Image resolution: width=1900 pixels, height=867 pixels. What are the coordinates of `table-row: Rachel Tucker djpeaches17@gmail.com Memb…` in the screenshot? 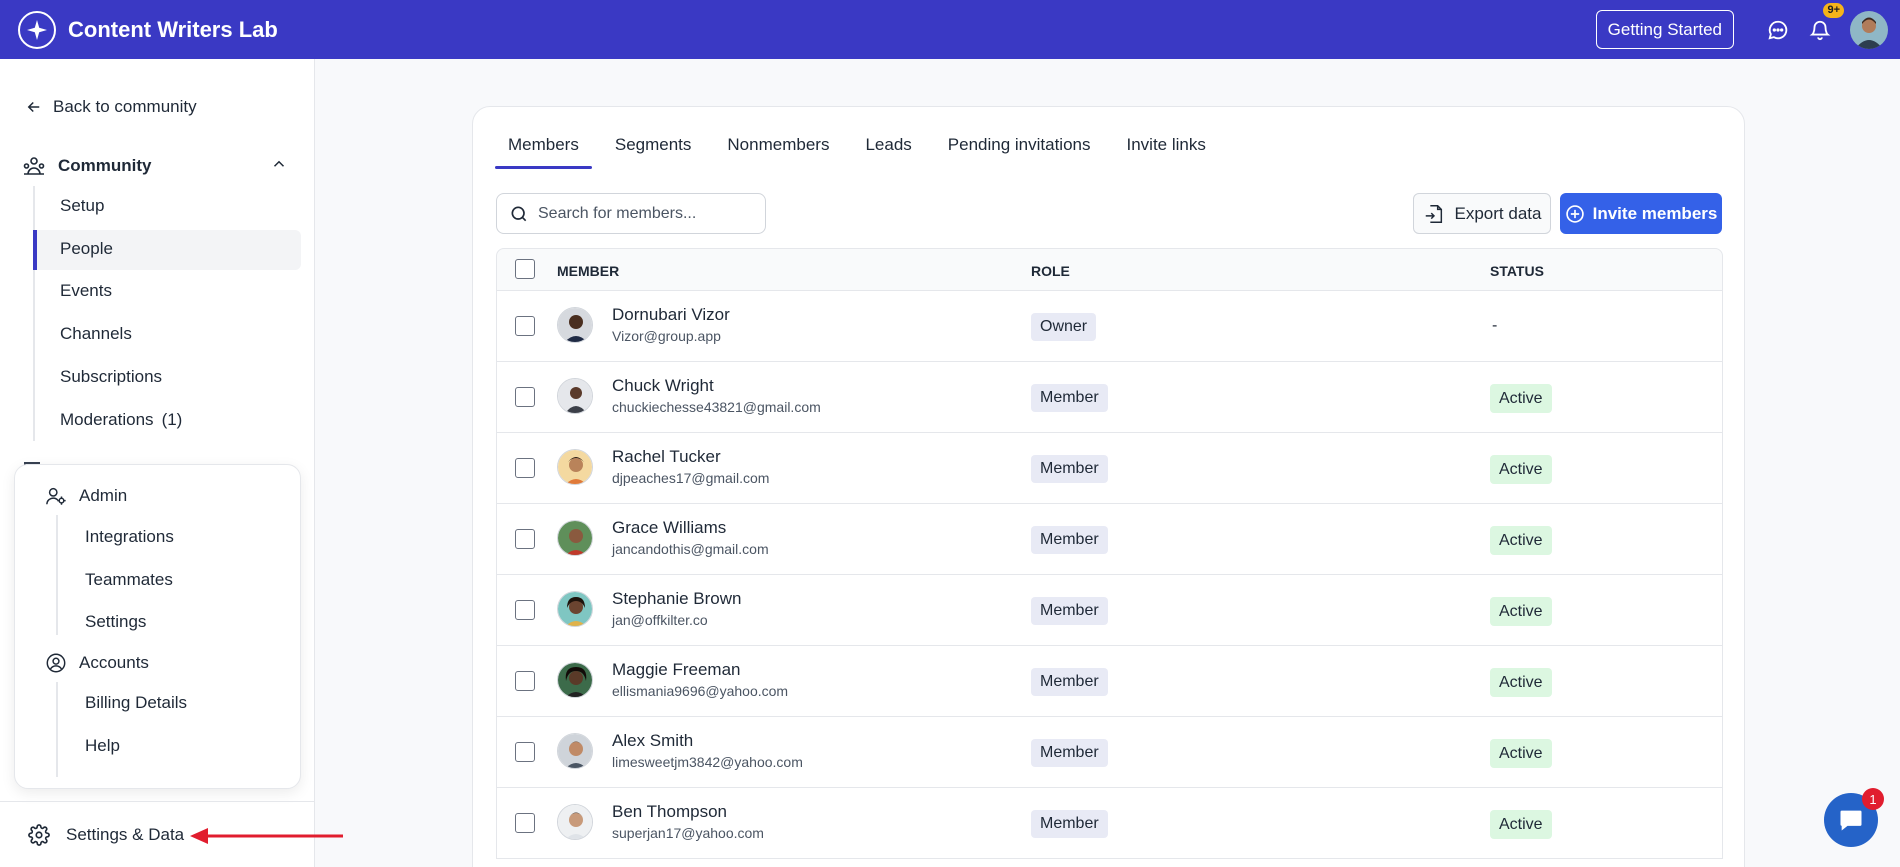 It's located at (1109, 468).